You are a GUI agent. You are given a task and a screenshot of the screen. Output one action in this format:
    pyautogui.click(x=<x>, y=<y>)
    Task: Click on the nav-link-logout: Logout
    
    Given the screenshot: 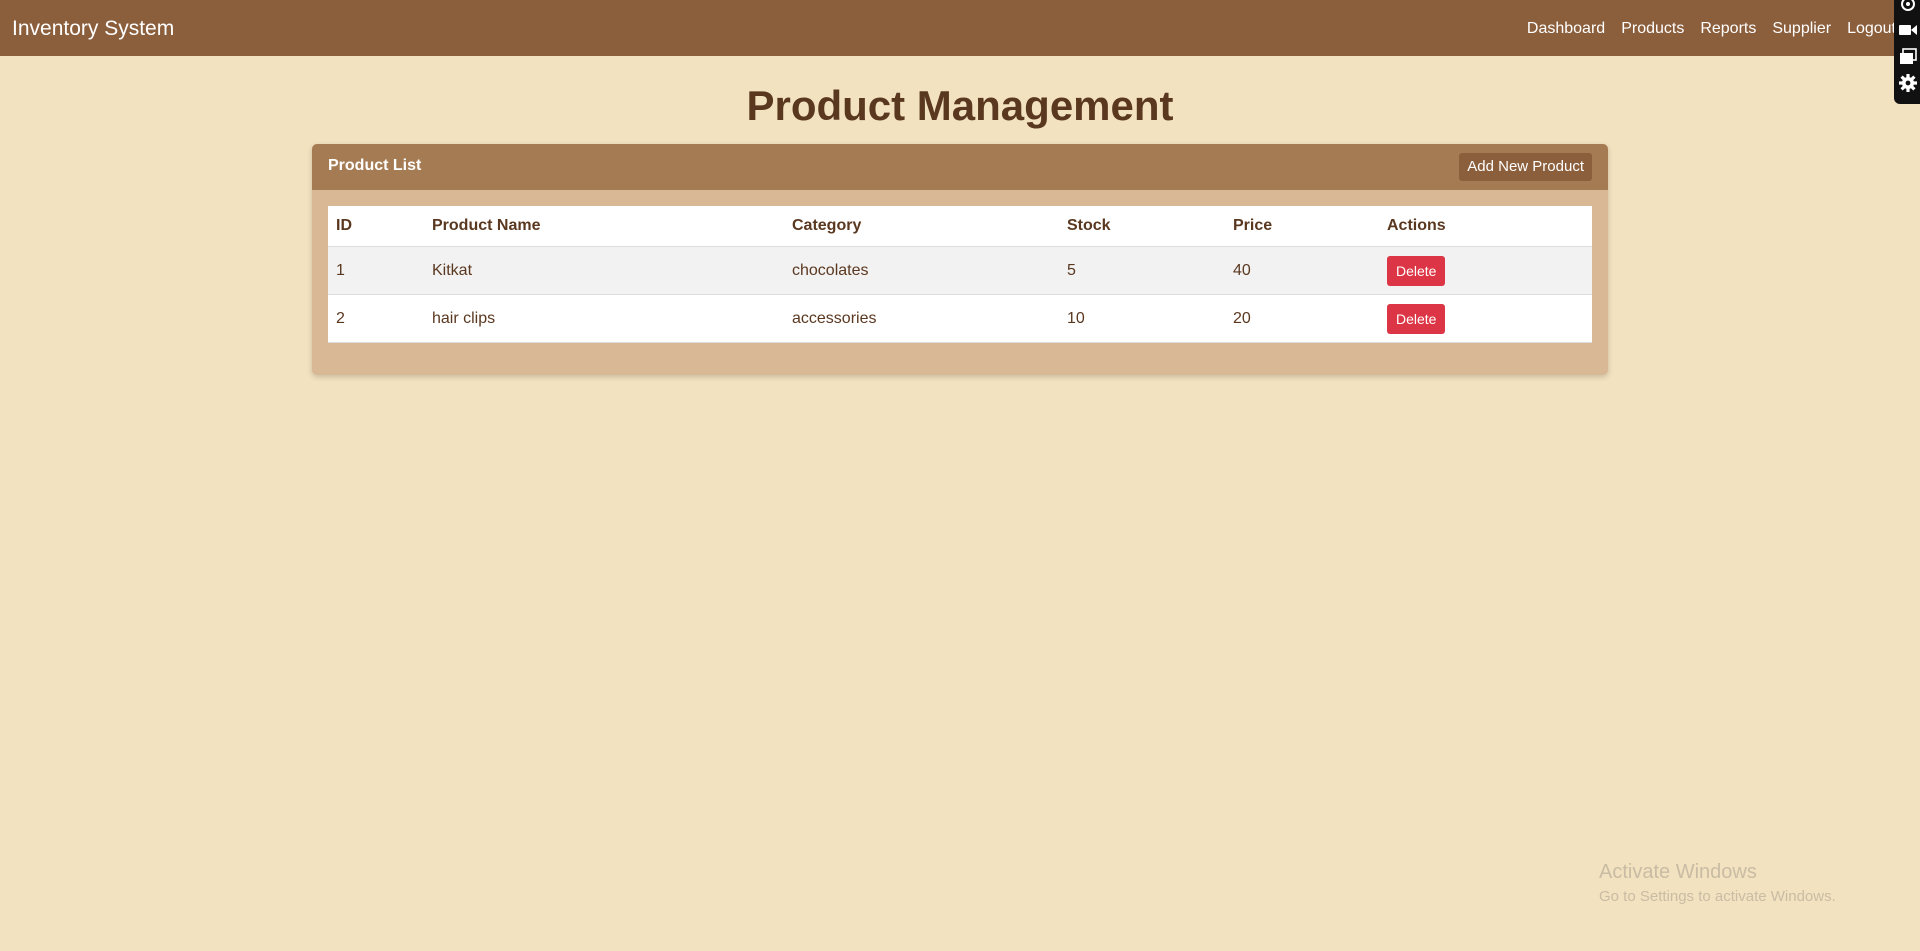 What is the action you would take?
    pyautogui.click(x=1871, y=29)
    